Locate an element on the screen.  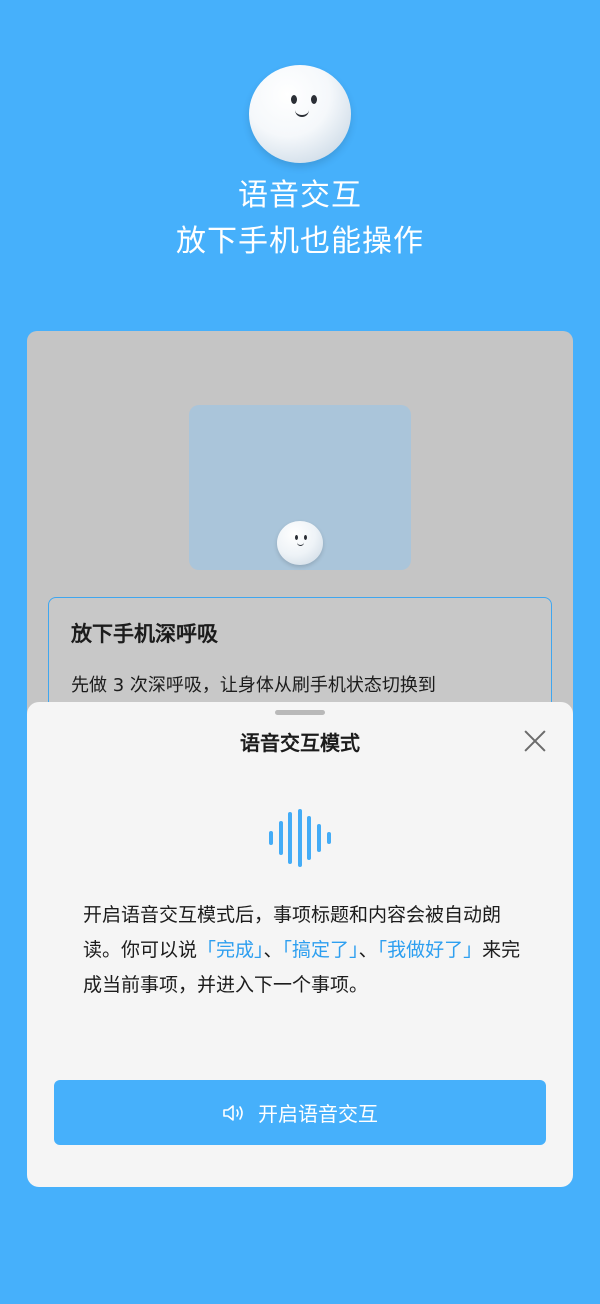
voice-command-done: 「搞定了」 is located at coordinates (320, 950).